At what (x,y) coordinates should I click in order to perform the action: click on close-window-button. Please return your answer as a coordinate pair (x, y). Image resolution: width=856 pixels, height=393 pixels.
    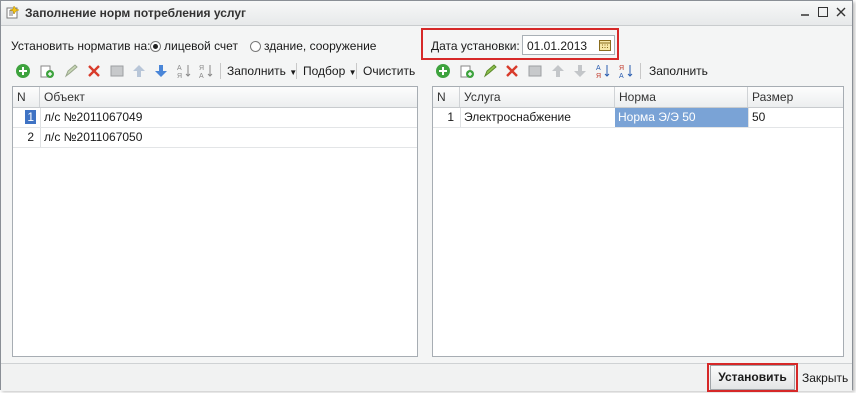
    Looking at the image, I should click on (841, 12).